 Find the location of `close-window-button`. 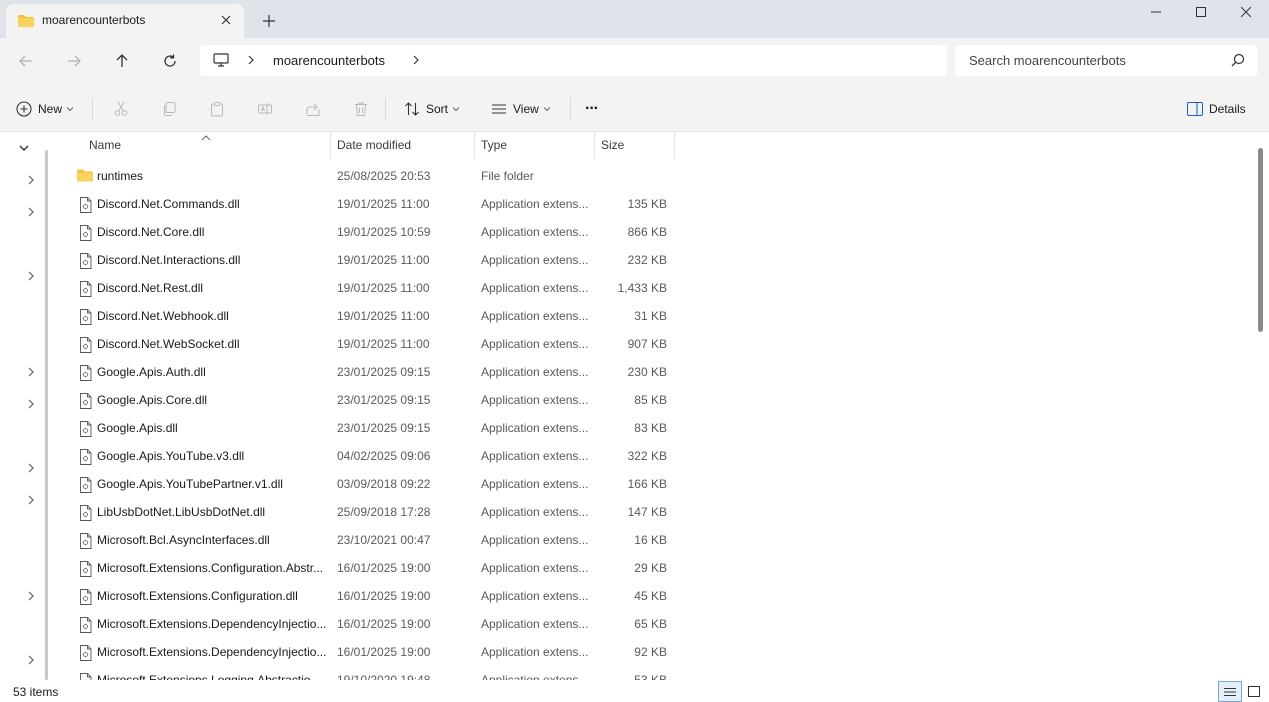

close-window-button is located at coordinates (1246, 12).